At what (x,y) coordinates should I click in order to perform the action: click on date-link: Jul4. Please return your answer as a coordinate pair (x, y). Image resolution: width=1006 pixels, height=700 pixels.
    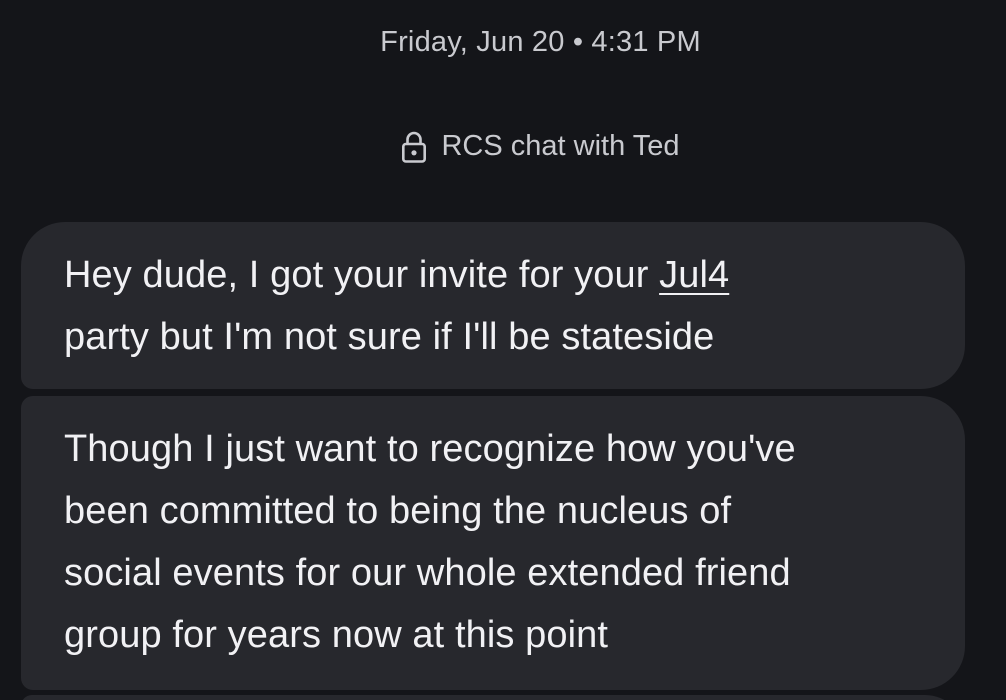
    Looking at the image, I should click on (694, 275).